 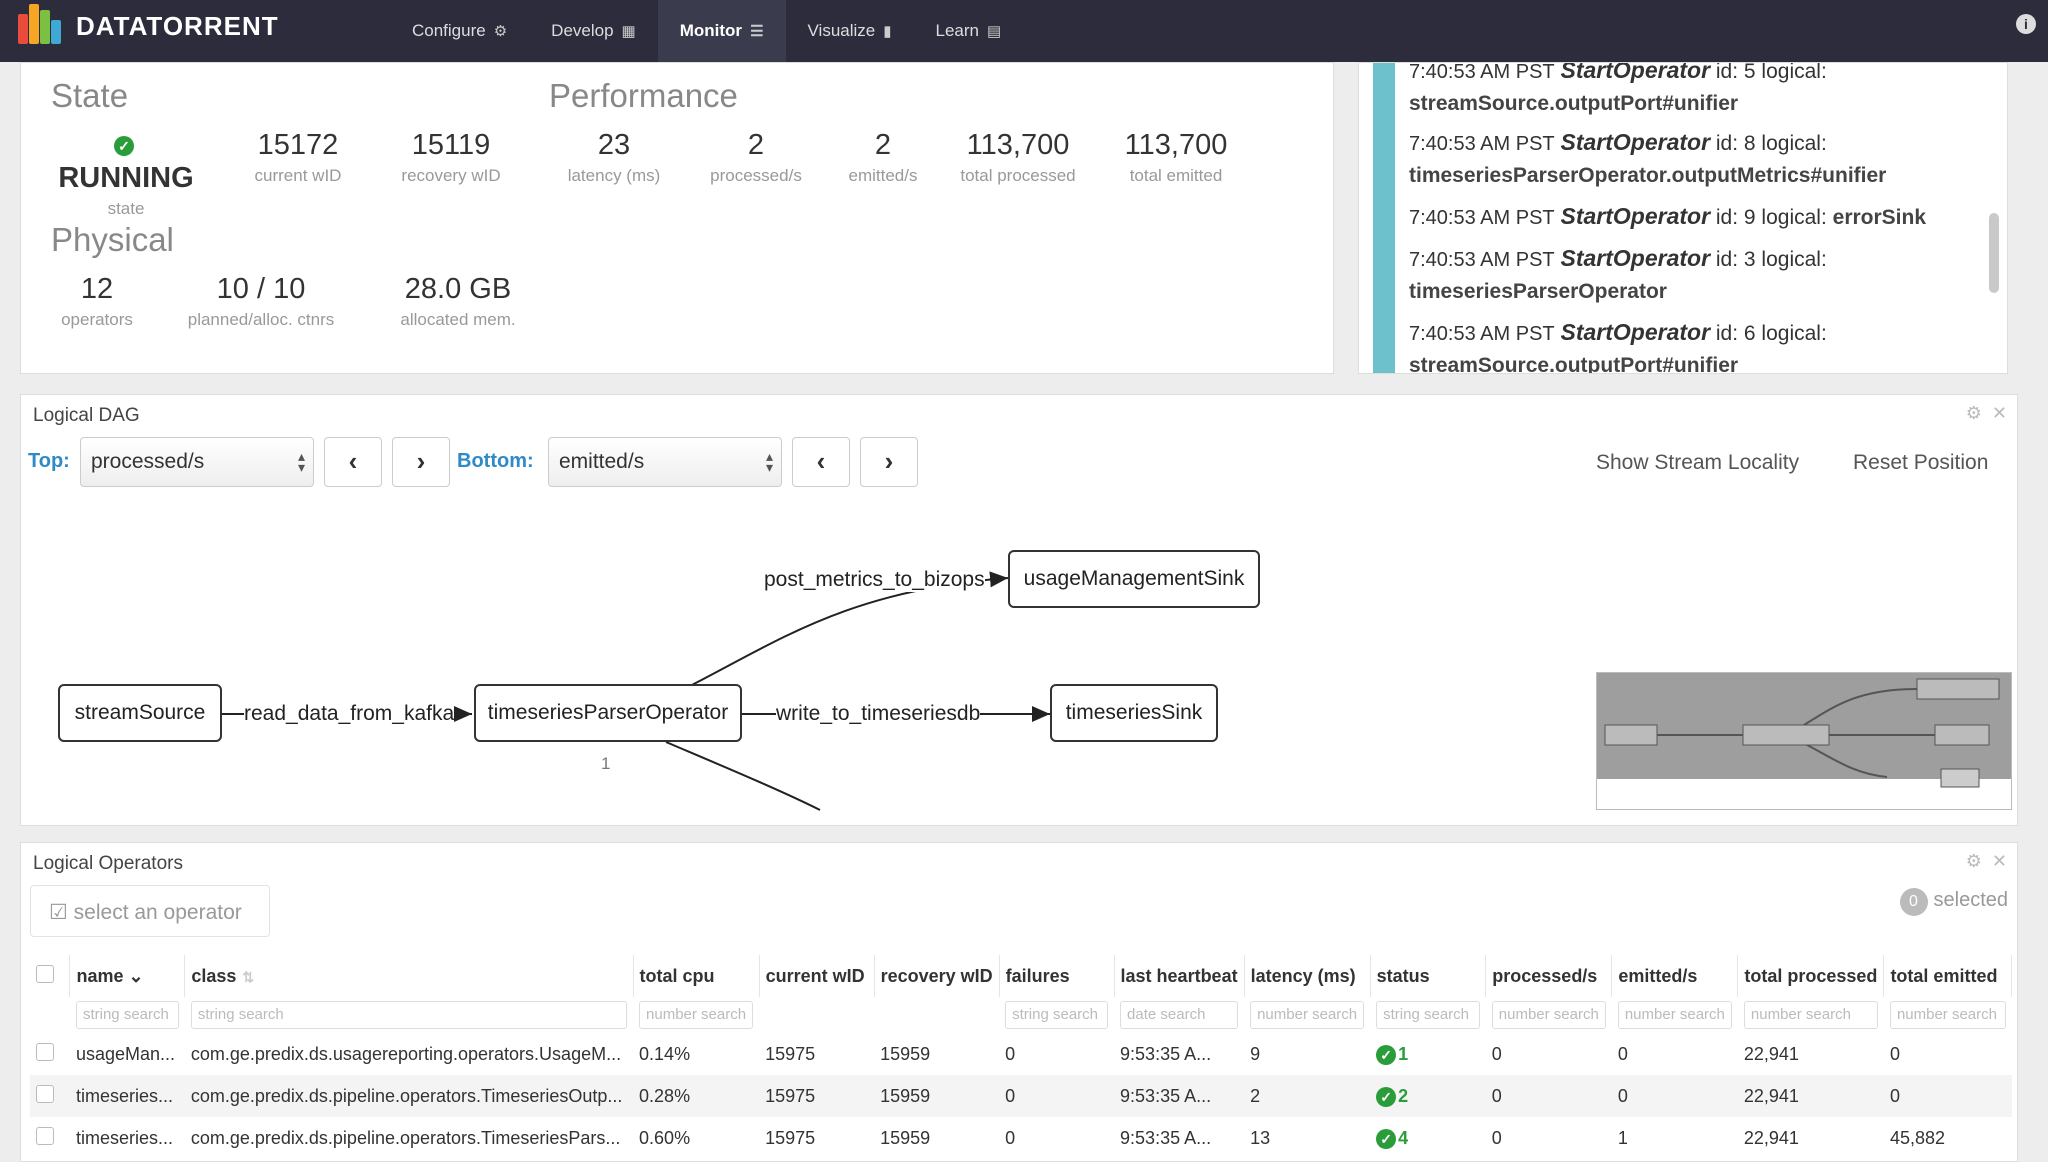 I want to click on failures-filter-input: string search, so click(x=1057, y=1015).